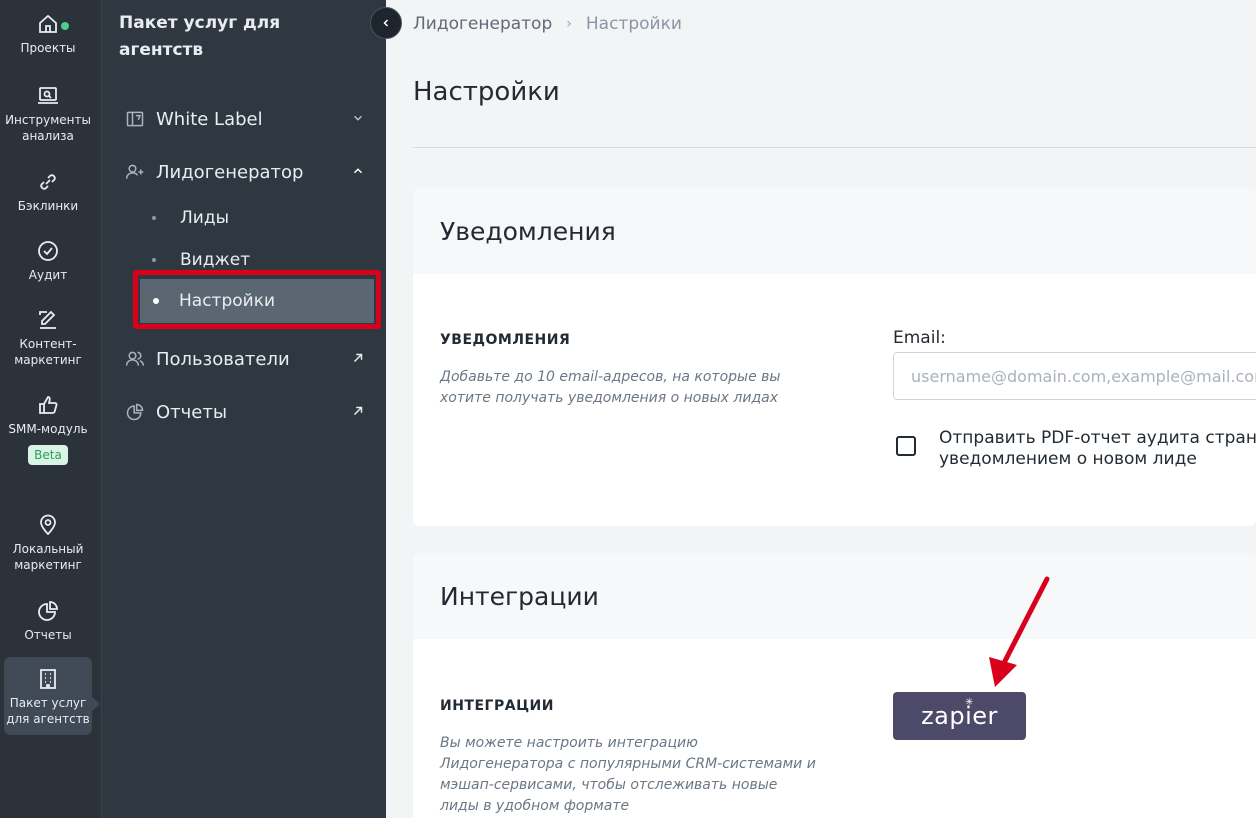 This screenshot has width=1256, height=818. I want to click on zapier-label: zapier, so click(959, 716).